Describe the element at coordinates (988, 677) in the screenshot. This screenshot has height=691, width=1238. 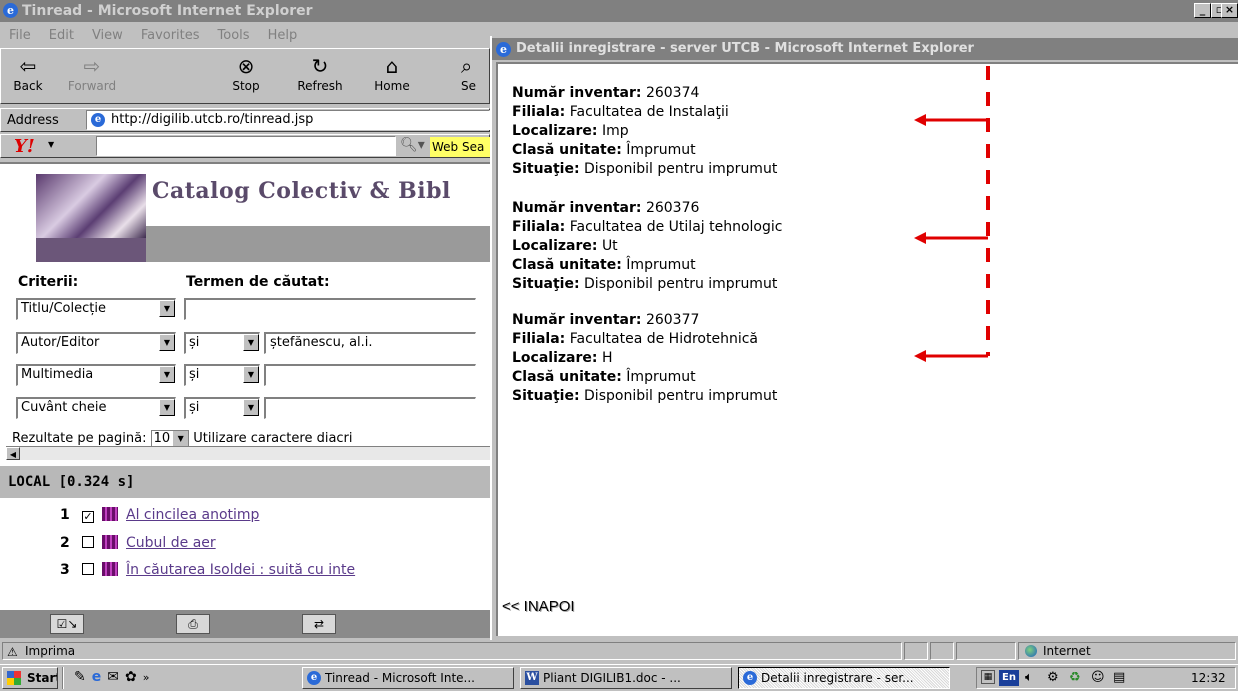
I see `tray-app-icon: ▦` at that location.